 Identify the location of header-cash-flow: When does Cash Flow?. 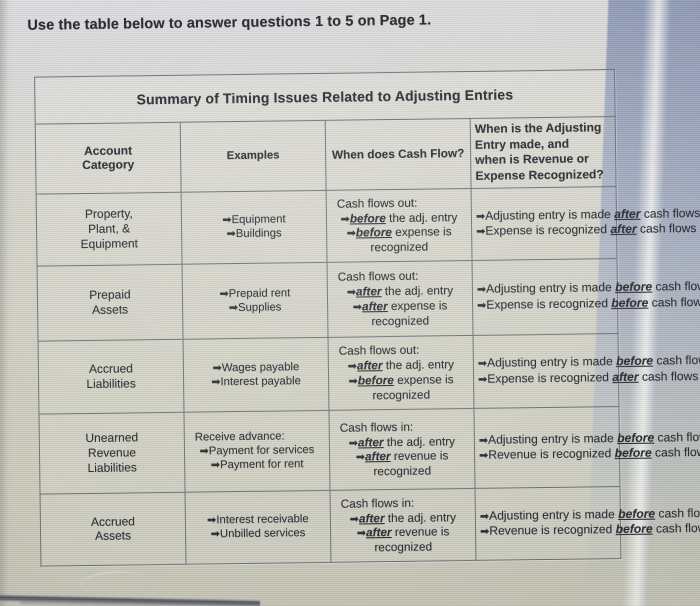
(398, 154).